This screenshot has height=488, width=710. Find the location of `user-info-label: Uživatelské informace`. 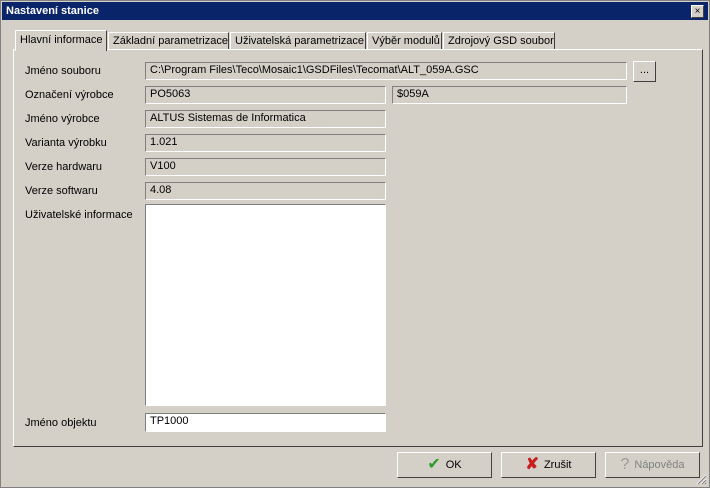

user-info-label: Uživatelské informace is located at coordinates (79, 215).